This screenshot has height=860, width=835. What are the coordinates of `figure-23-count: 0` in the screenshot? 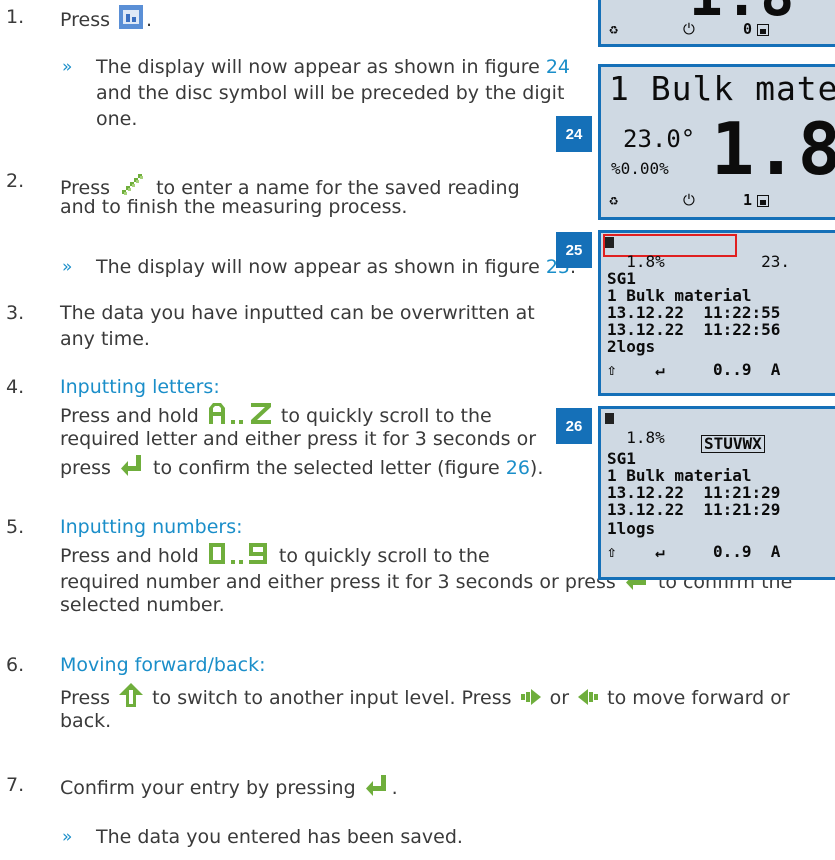 It's located at (748, 29).